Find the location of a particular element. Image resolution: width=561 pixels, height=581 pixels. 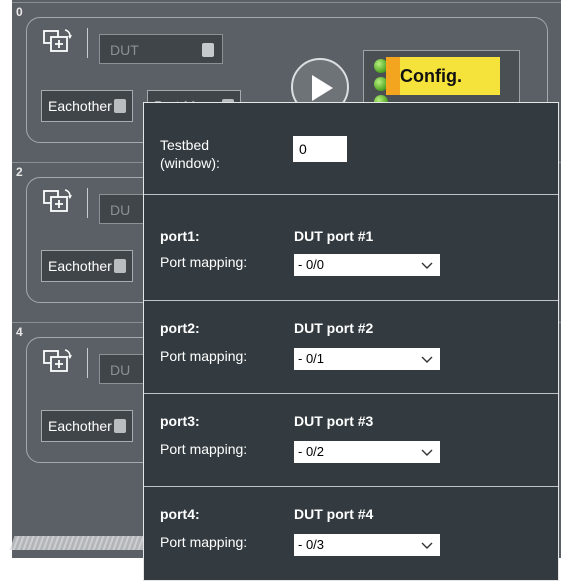

port-mapping-value: - 0/1 is located at coordinates (311, 358).